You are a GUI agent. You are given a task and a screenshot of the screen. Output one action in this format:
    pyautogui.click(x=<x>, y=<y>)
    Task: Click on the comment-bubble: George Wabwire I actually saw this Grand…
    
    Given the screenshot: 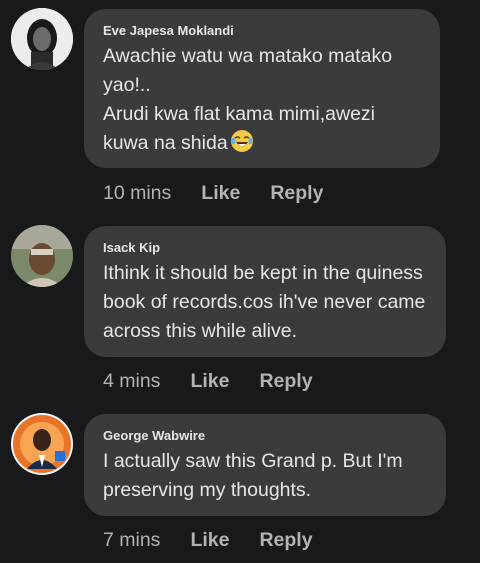 What is the action you would take?
    pyautogui.click(x=265, y=465)
    